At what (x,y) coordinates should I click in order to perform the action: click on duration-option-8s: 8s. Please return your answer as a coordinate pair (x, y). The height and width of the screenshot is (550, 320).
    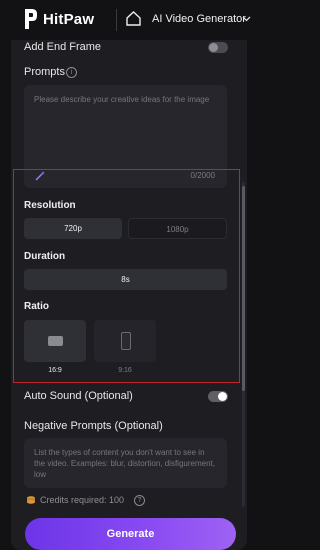
    Looking at the image, I should click on (125, 279).